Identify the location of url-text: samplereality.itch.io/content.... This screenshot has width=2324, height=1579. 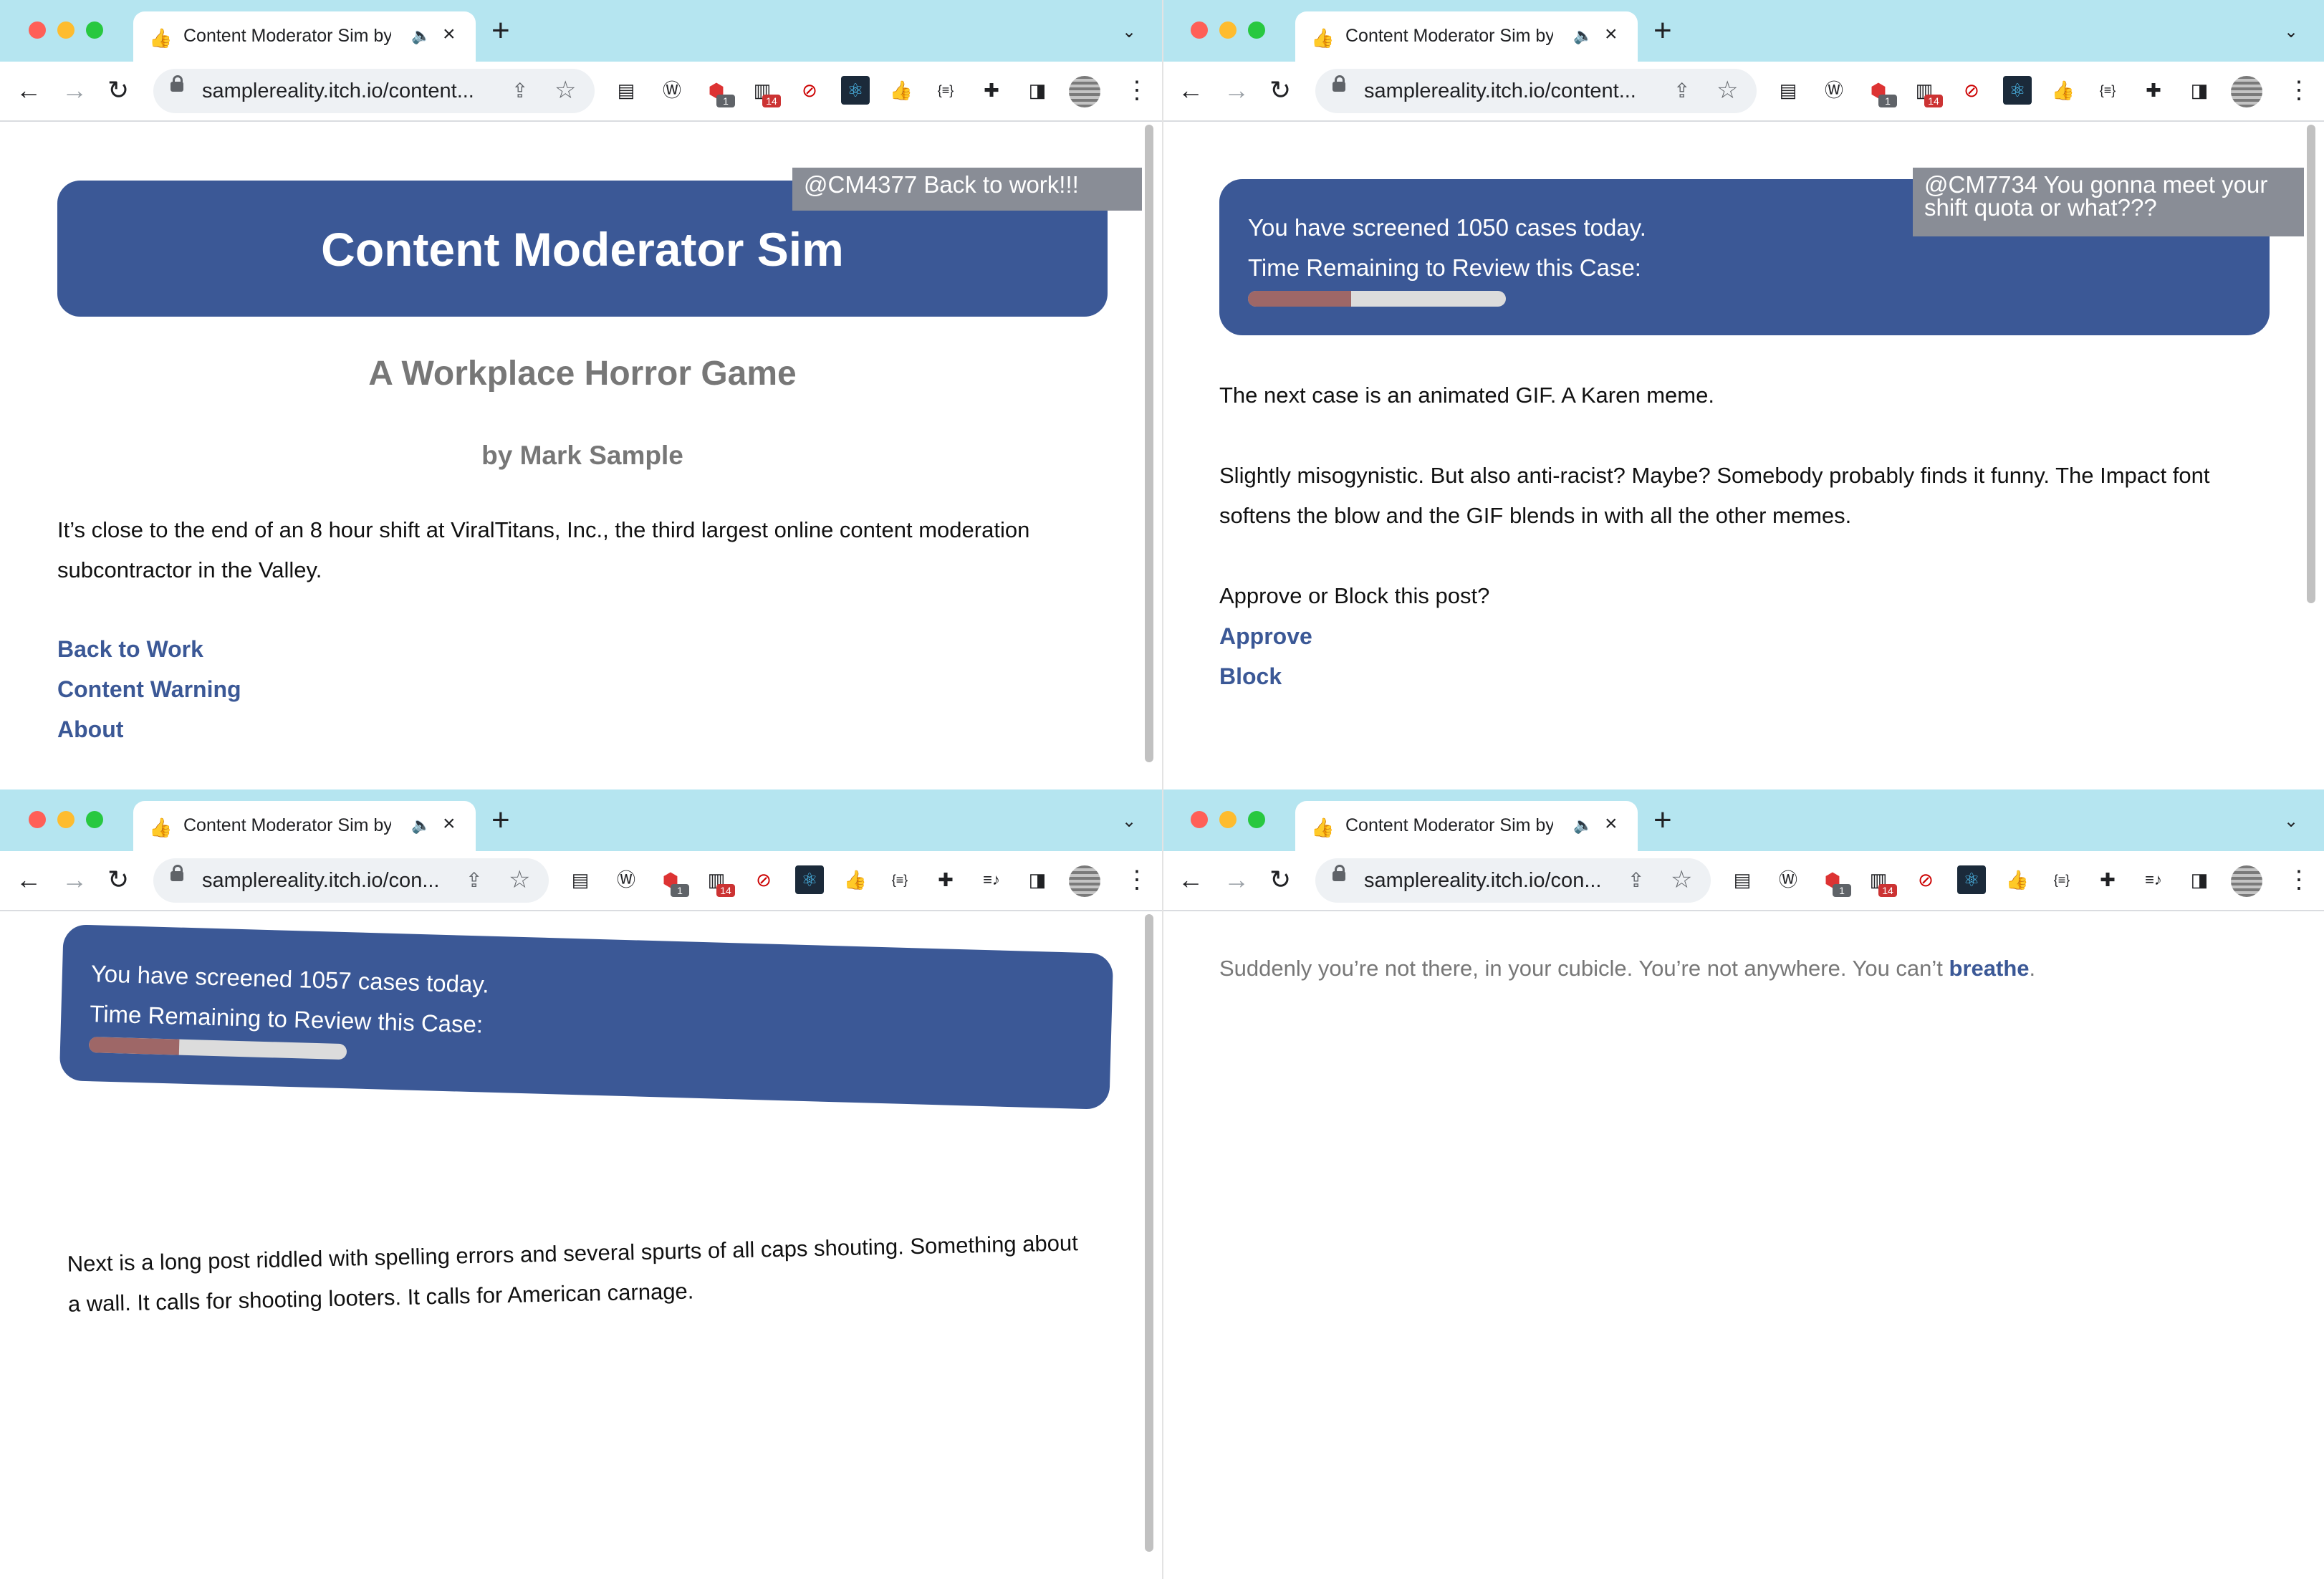
(352, 91).